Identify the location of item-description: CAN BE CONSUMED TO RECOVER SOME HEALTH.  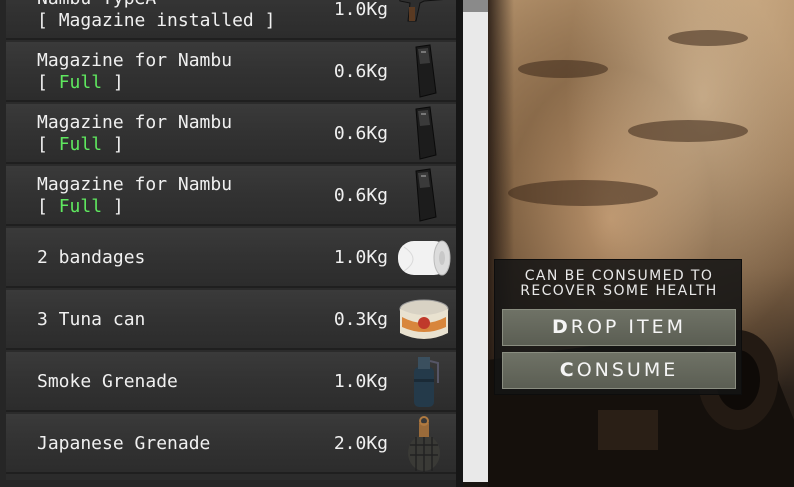
(619, 284).